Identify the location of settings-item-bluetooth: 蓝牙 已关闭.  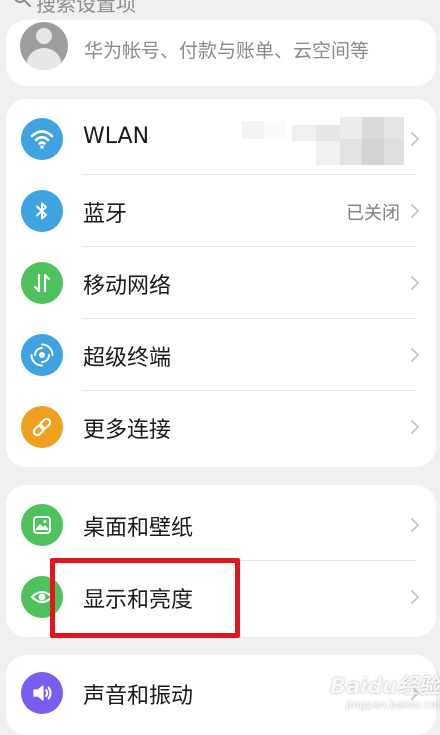
(221, 211).